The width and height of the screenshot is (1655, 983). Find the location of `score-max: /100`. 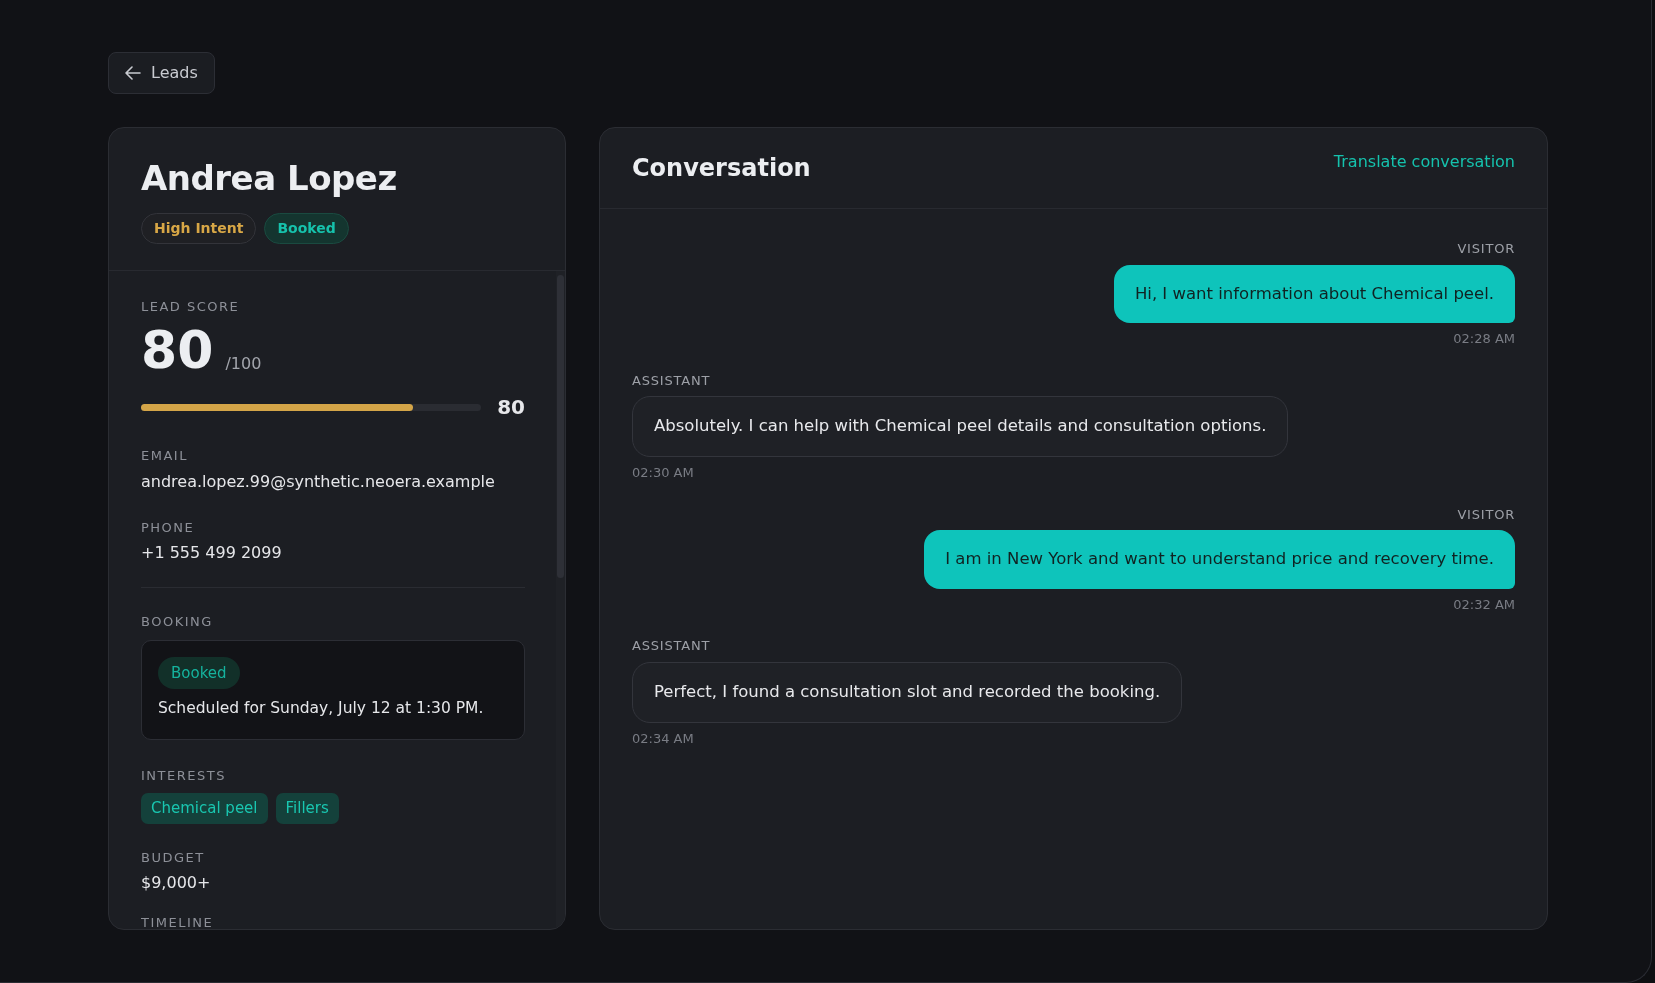

score-max: /100 is located at coordinates (243, 364).